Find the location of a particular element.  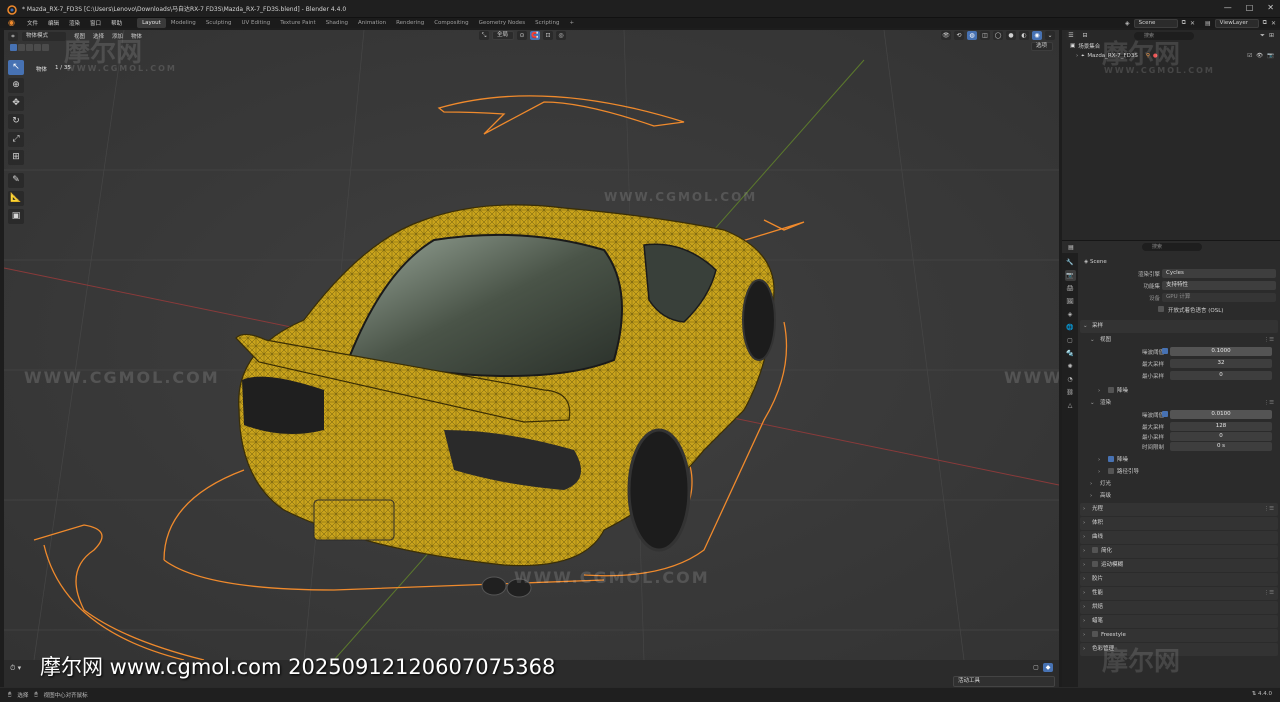

osl-checkbox is located at coordinates (1161, 309).